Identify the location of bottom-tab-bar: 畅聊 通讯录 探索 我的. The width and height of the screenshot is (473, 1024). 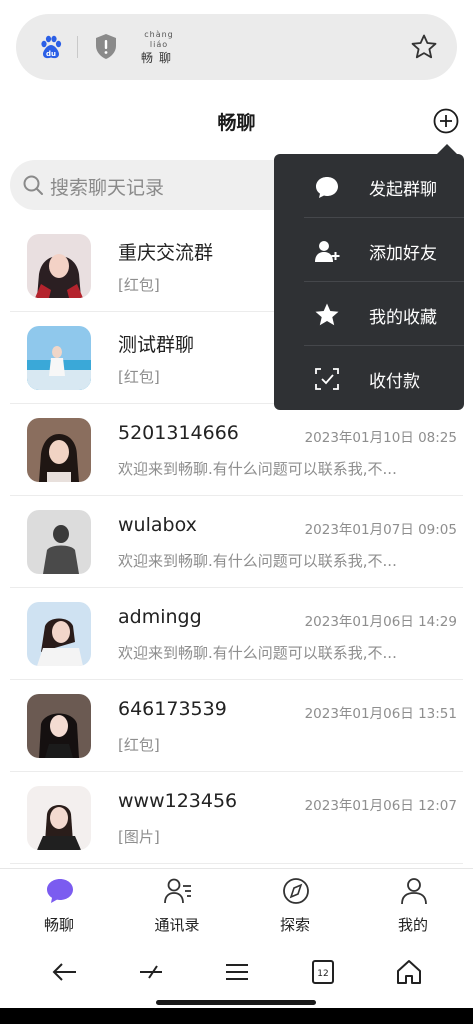
(236, 902).